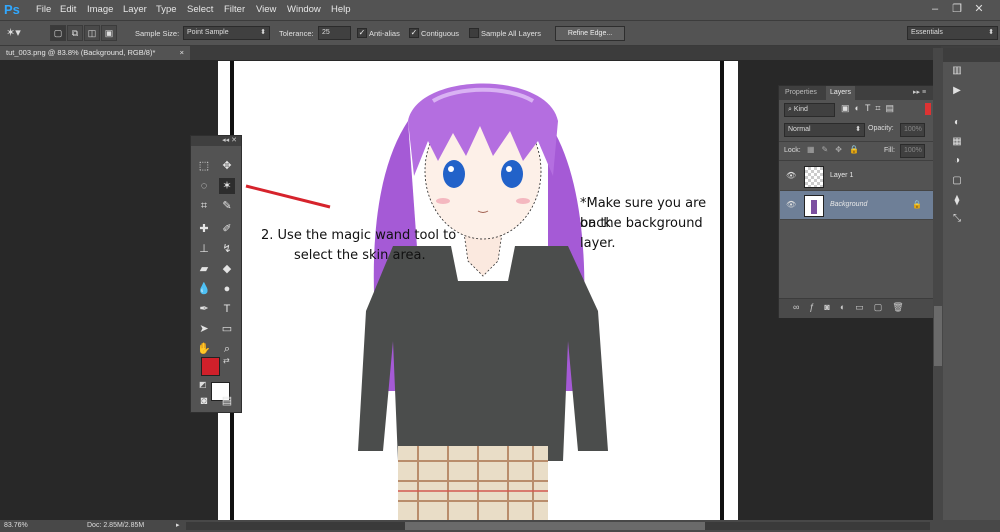  Describe the element at coordinates (12, 9) in the screenshot. I see `app-logo: Ps` at that location.